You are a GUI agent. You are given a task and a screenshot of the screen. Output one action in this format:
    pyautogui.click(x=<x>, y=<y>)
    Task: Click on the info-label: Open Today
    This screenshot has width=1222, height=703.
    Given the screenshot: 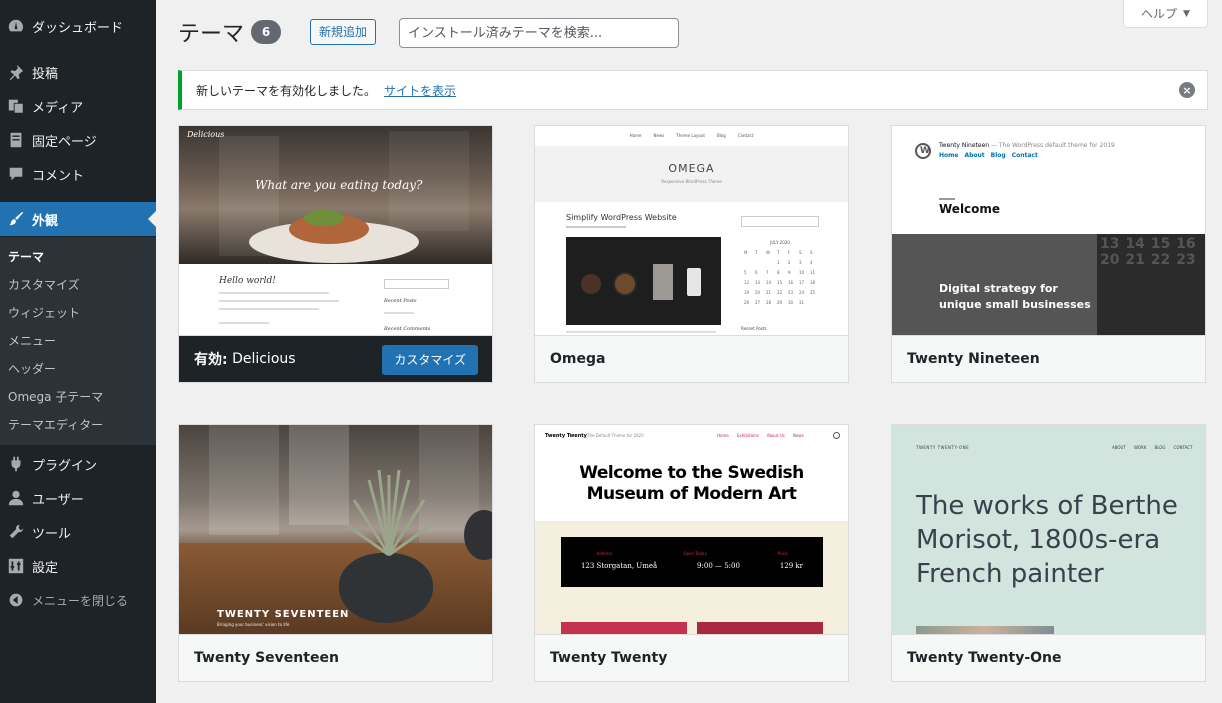 What is the action you would take?
    pyautogui.click(x=695, y=553)
    